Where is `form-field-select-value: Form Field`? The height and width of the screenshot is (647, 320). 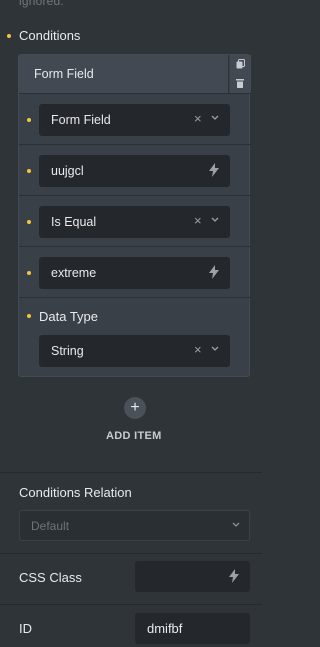
form-field-select-value: Form Field is located at coordinates (81, 120).